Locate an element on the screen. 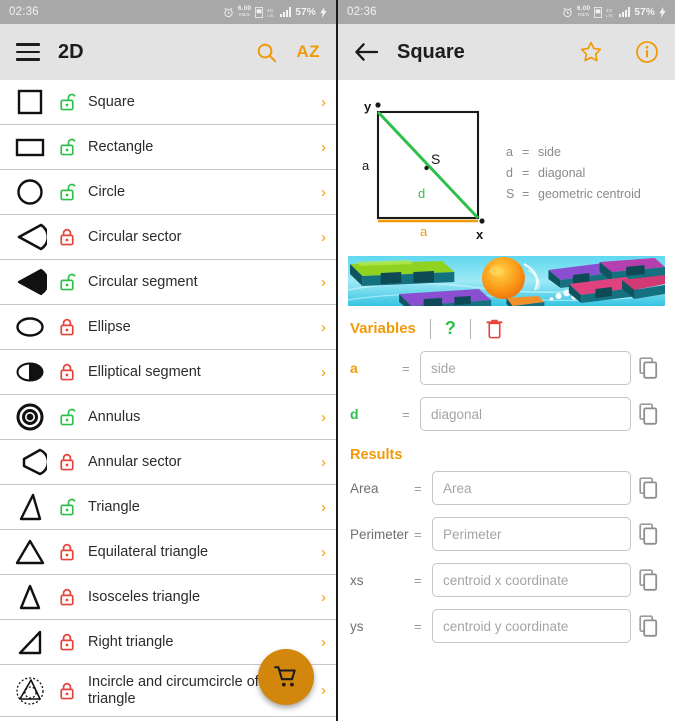  star-icon is located at coordinates (591, 52).